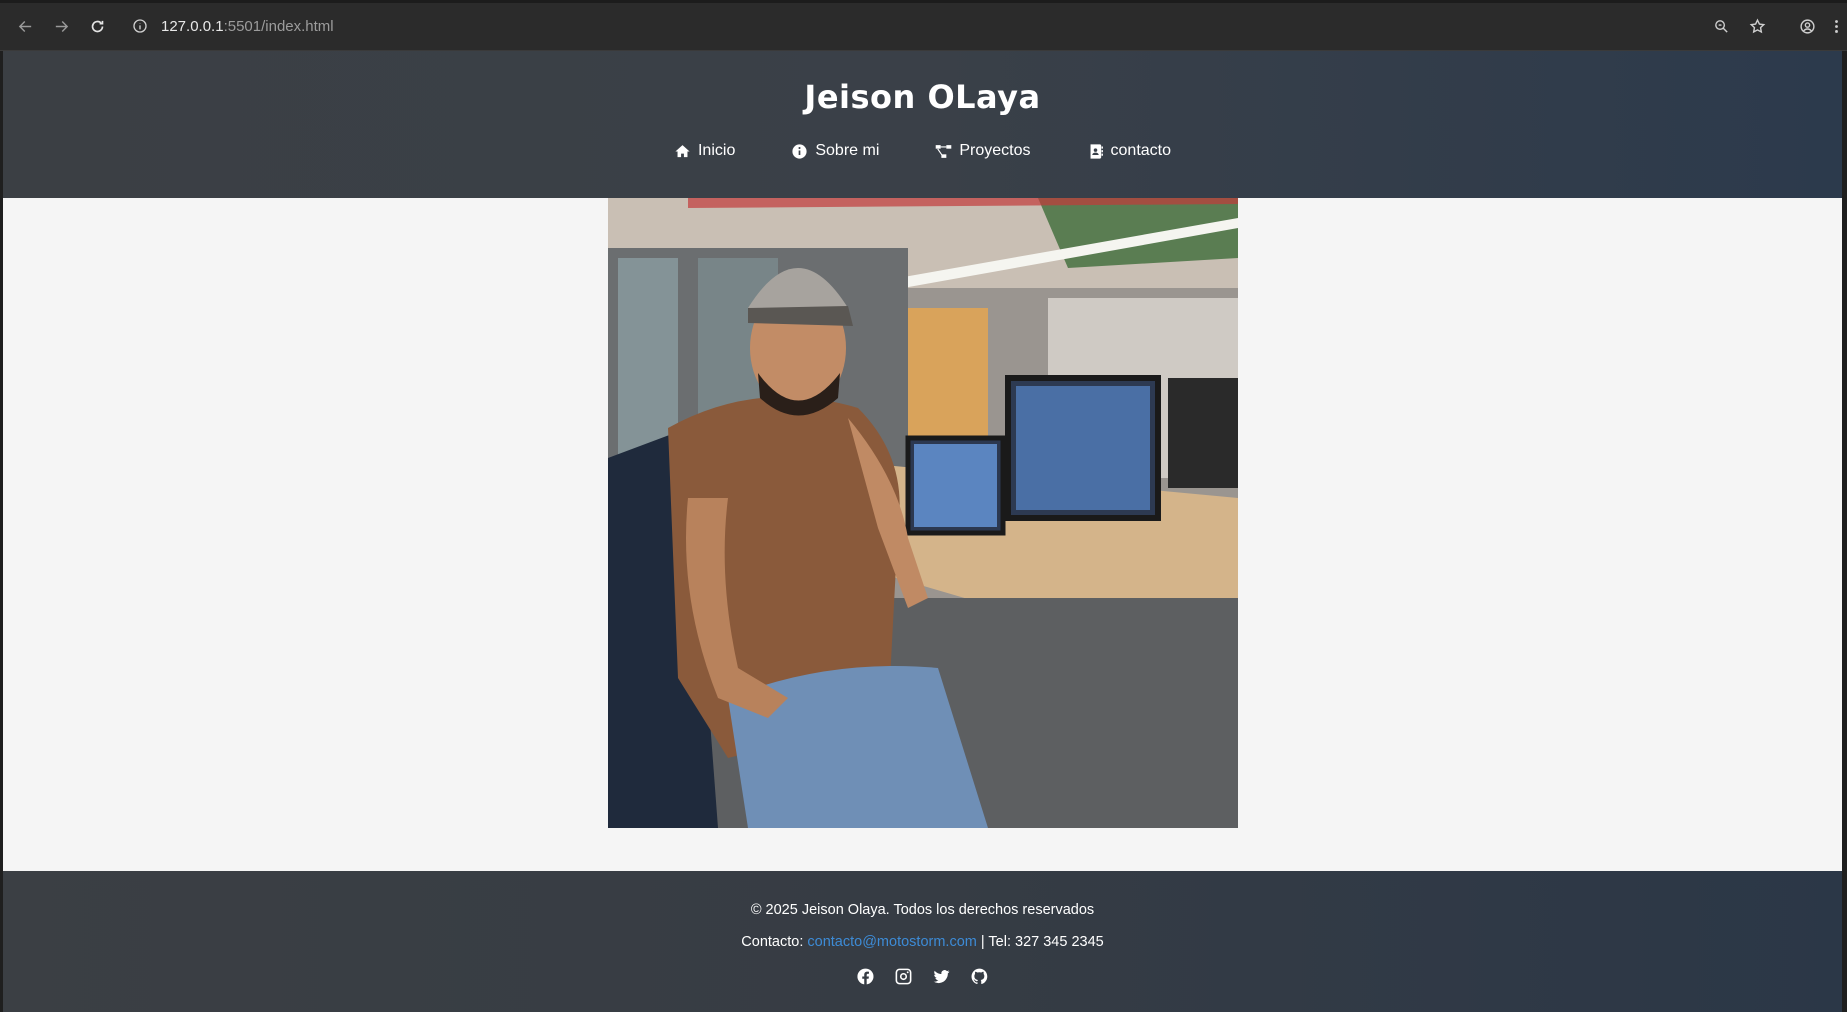  I want to click on twitter-icon, so click(942, 976).